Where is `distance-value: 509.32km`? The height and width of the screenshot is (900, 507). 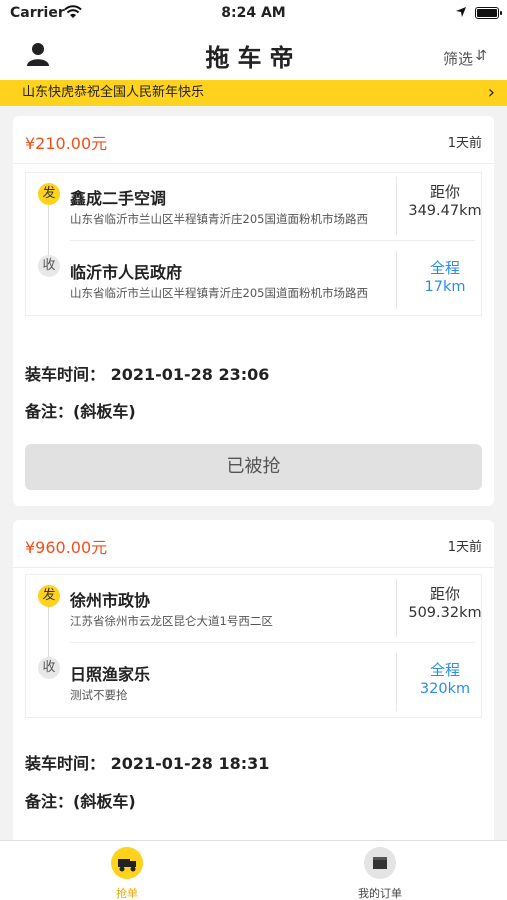 distance-value: 509.32km is located at coordinates (445, 613).